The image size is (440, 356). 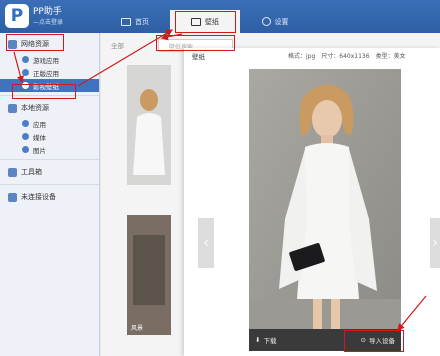 I want to click on preview-info: 格式：jpg 尺寸：640x1136 类型：美女, so click(x=347, y=55).